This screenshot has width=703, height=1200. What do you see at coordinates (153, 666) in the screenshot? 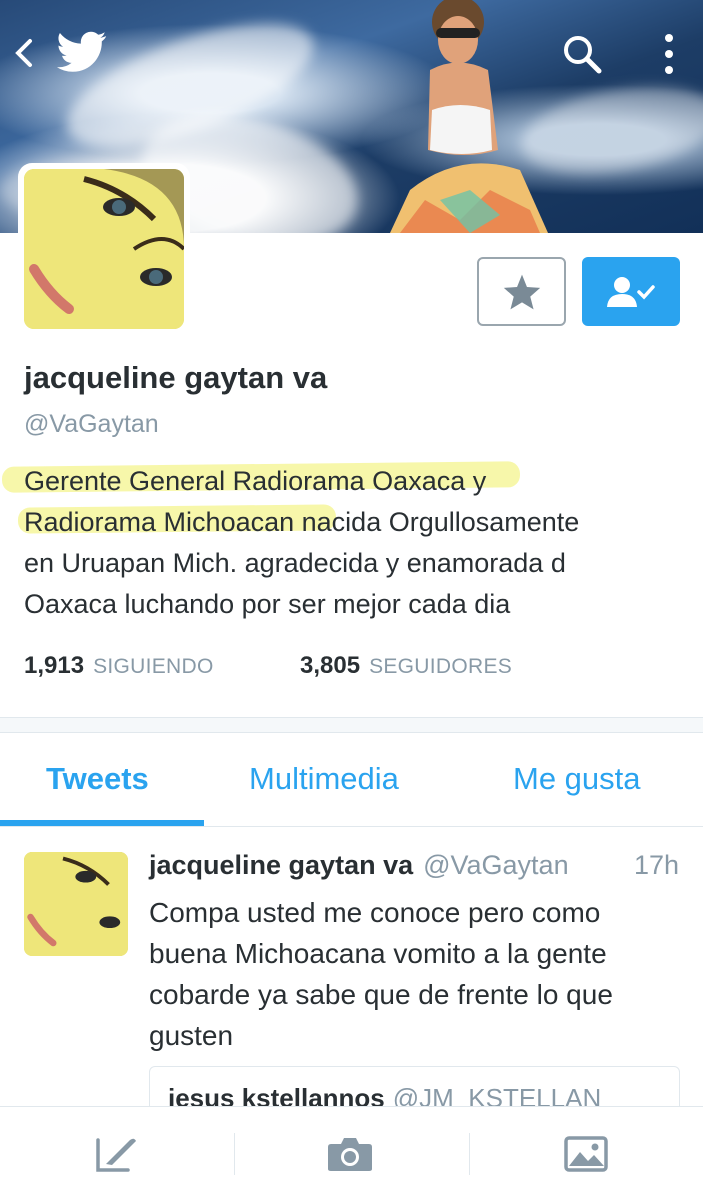
I see `following-label: SIGUIENDO` at bounding box center [153, 666].